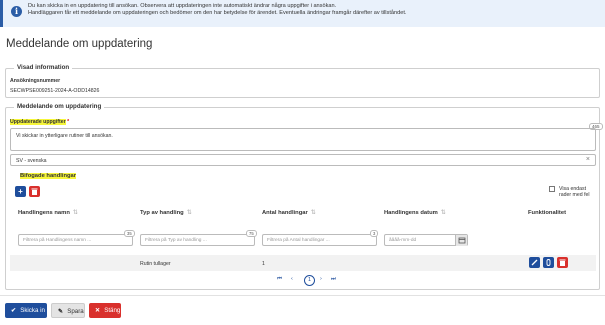 Image resolution: width=605 pixels, height=325 pixels. I want to click on first-page-icon: ⏮, so click(279, 279).